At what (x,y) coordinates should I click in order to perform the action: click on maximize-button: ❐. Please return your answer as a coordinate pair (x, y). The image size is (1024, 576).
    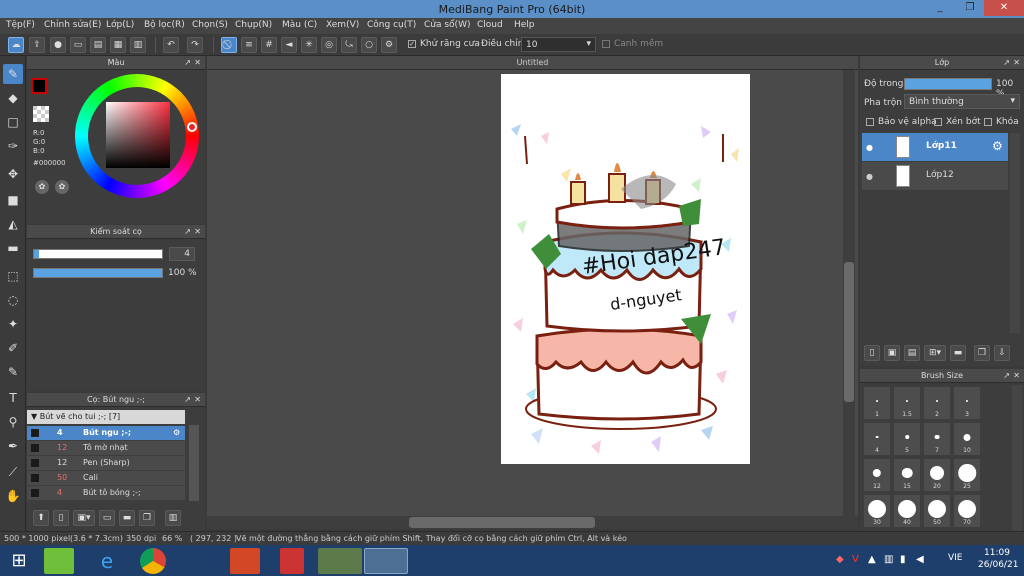
    Looking at the image, I should click on (970, 8).